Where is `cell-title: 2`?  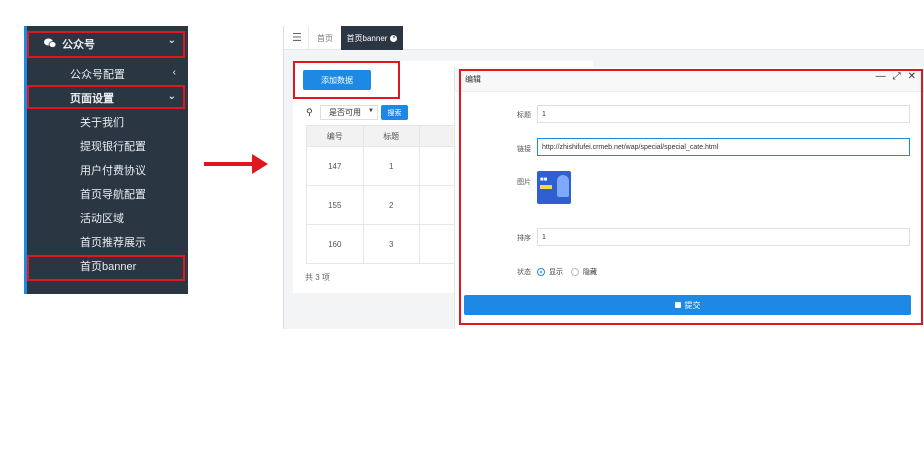
cell-title: 2 is located at coordinates (391, 205).